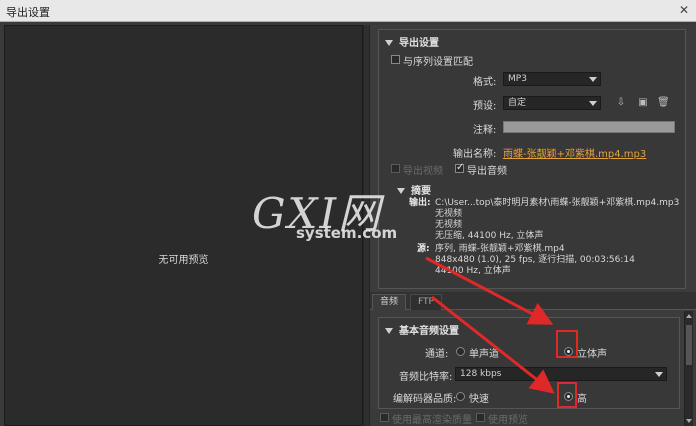  Describe the element at coordinates (384, 417) in the screenshot. I see `max-render-quality-checkbox` at that location.